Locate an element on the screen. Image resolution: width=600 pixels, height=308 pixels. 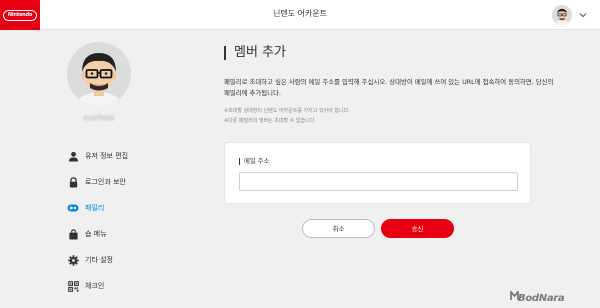
sidebar-item-label: 패밀리 is located at coordinates (95, 208).